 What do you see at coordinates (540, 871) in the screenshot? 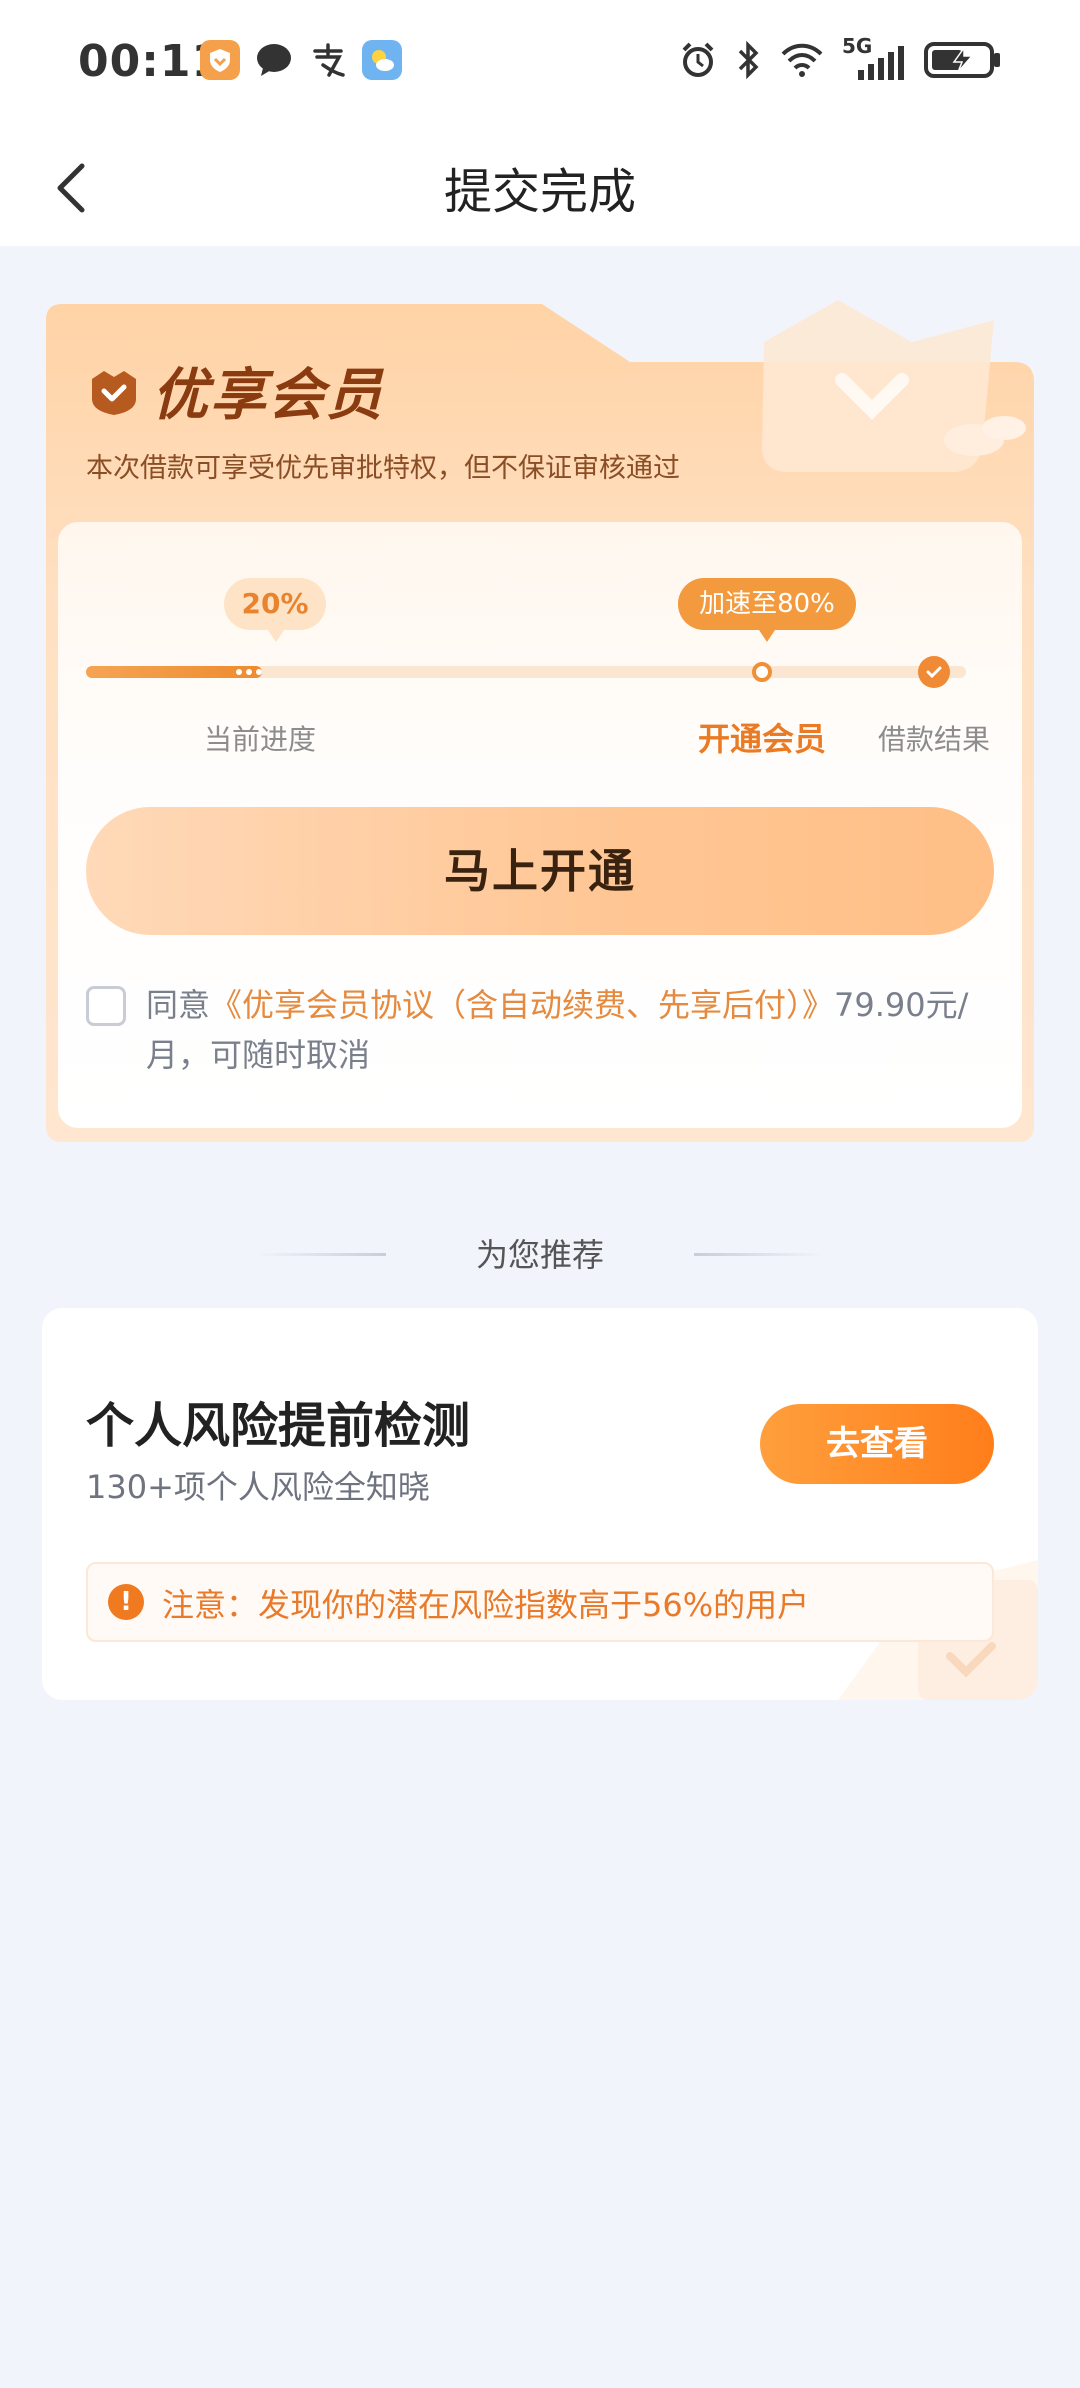
I see `open-now-button: 马上开通` at bounding box center [540, 871].